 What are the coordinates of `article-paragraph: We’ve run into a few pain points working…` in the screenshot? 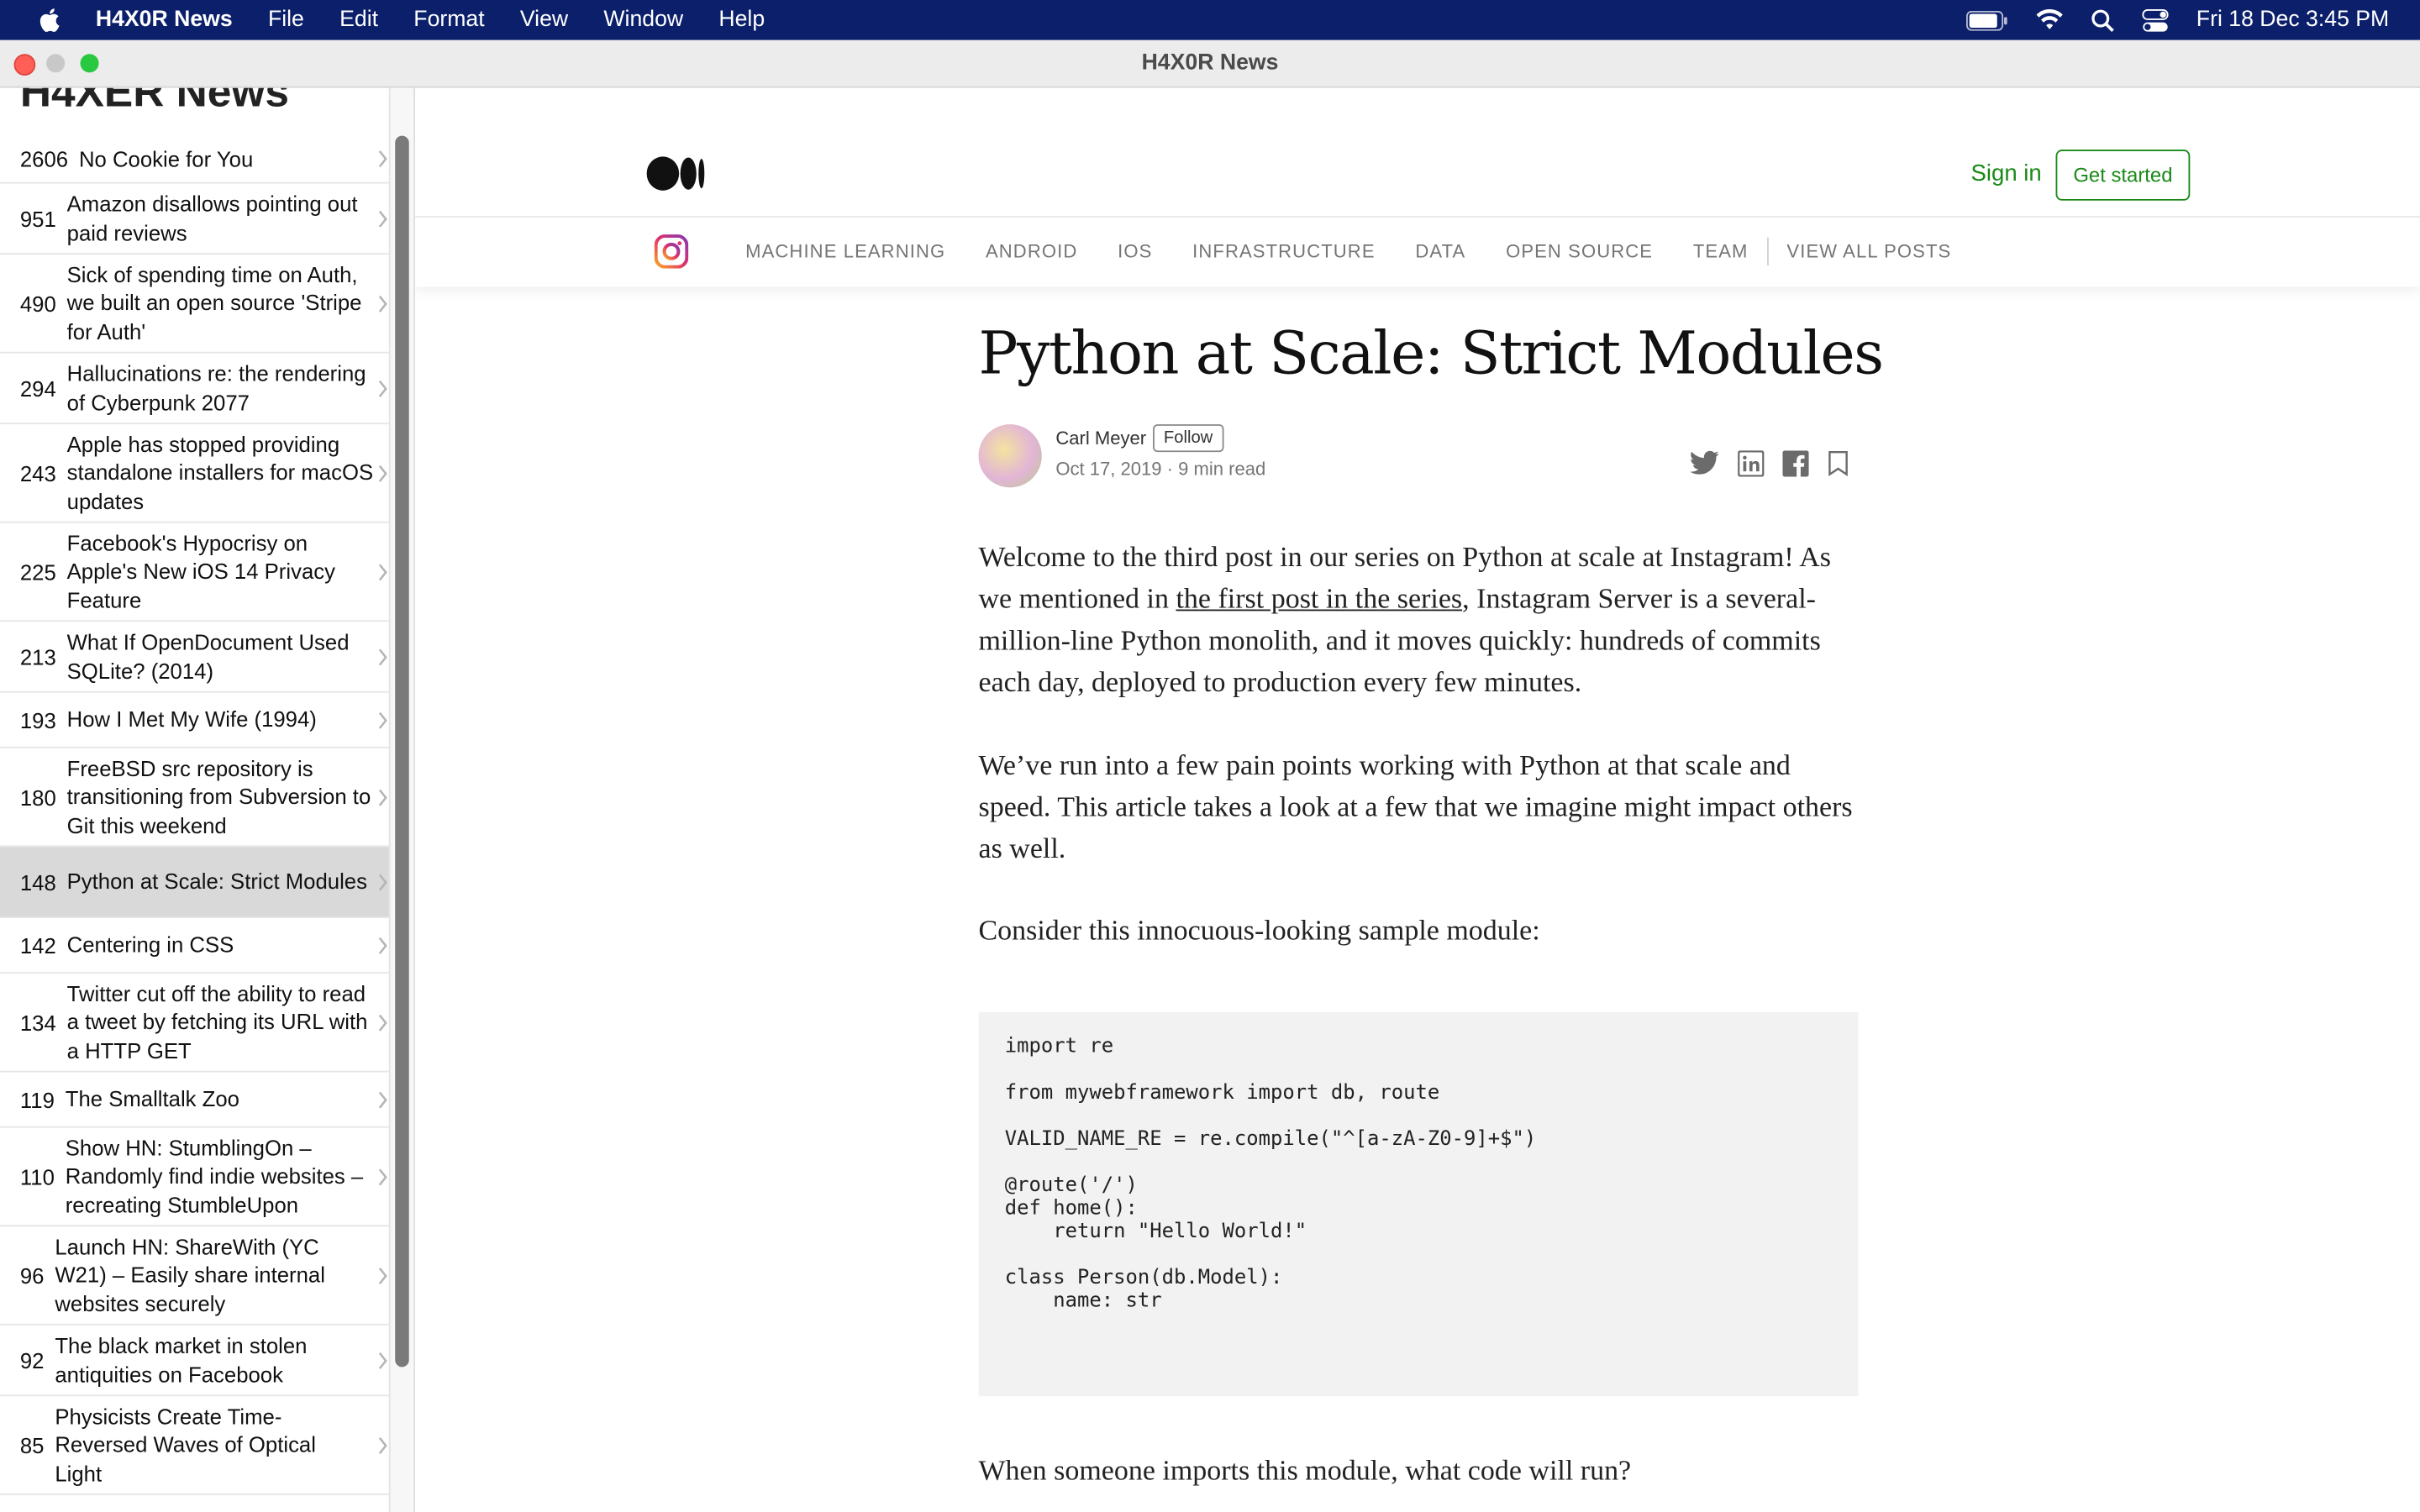 It's located at (1415, 808).